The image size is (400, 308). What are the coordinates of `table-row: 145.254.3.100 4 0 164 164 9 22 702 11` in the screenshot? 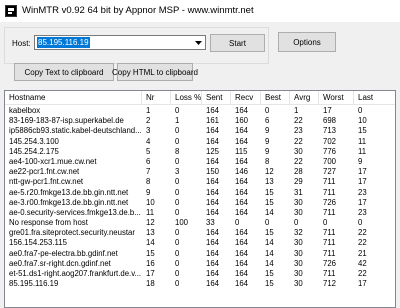 It's located at (200, 142).